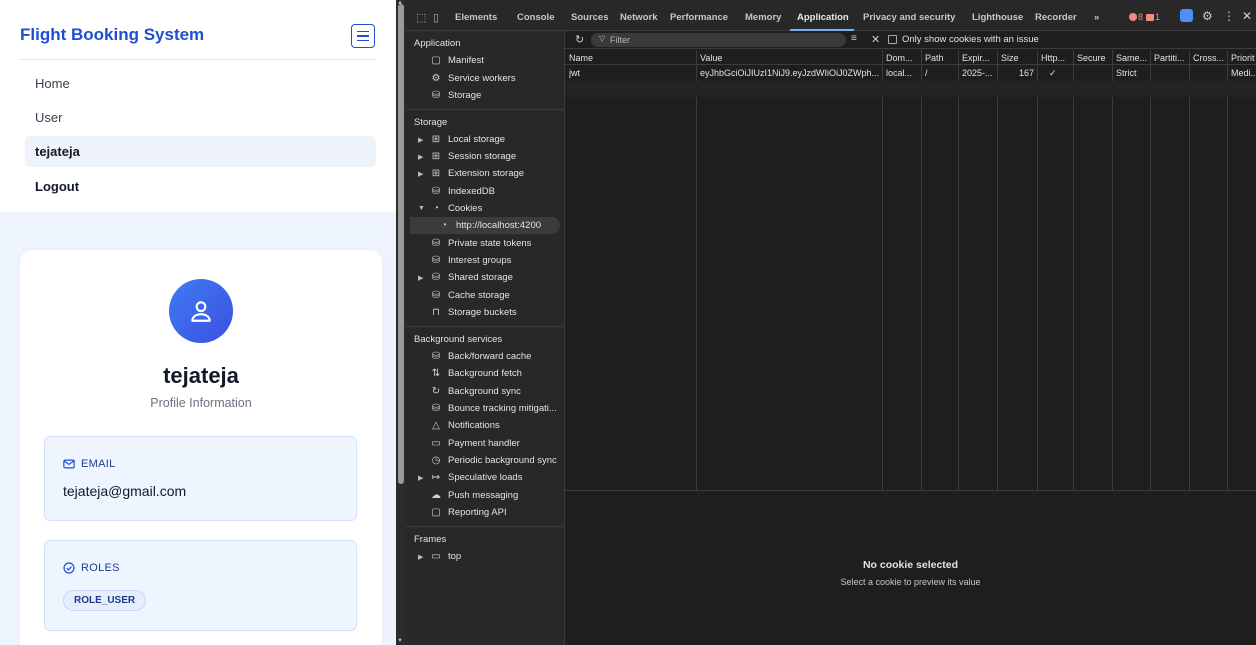 The height and width of the screenshot is (645, 1256). Describe the element at coordinates (909, 17) in the screenshot. I see `tab-privacy-security: Privacy and security` at that location.